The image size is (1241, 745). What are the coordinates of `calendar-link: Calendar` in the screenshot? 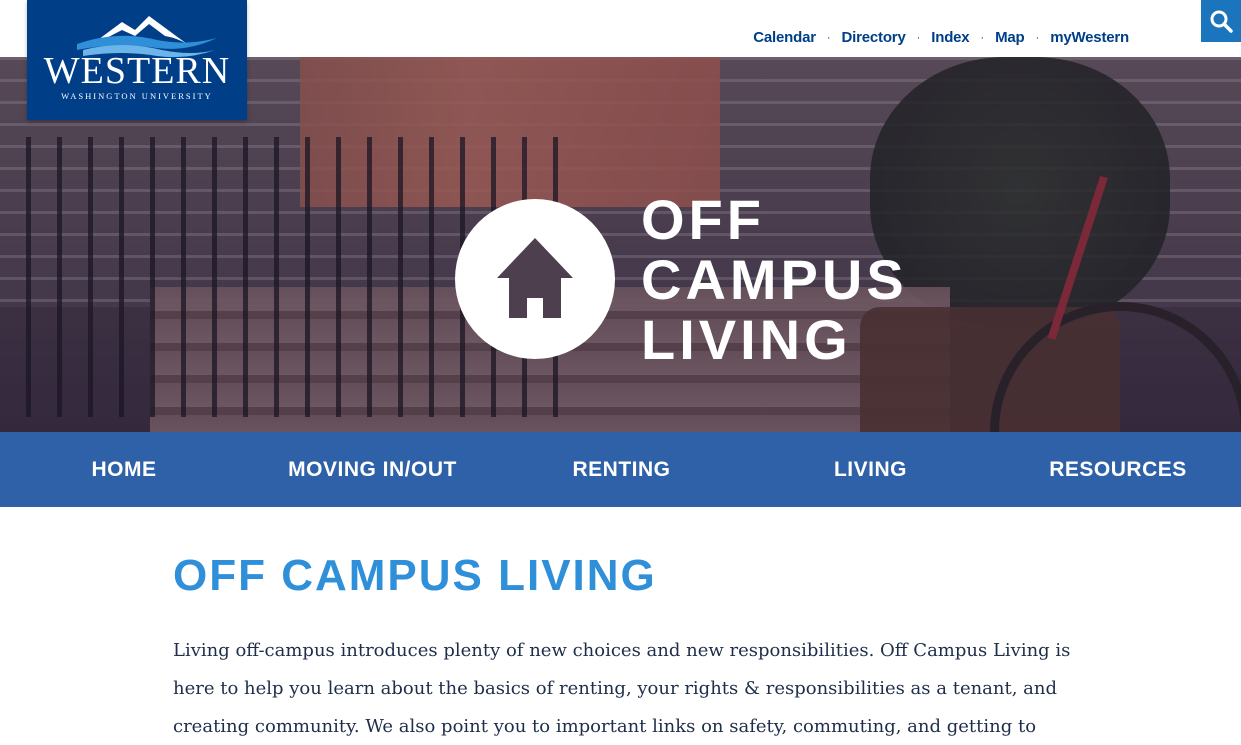 It's located at (784, 37).